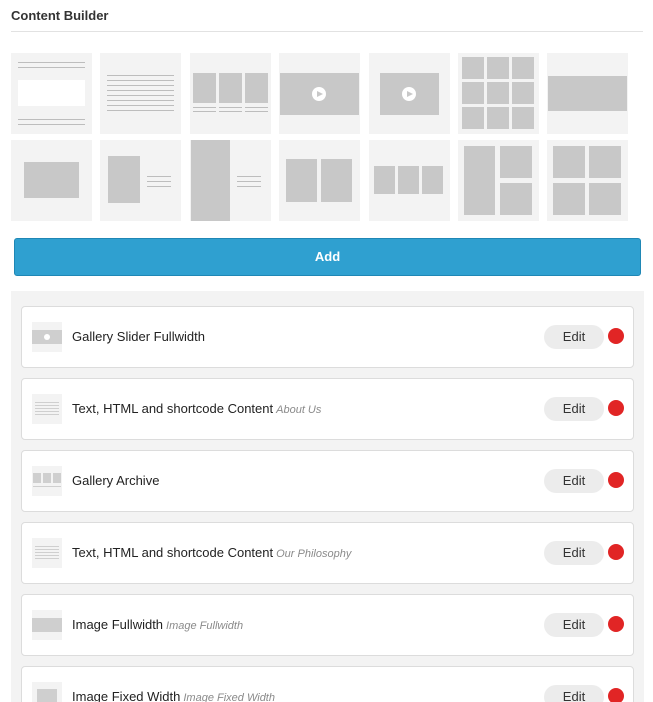  I want to click on content-item-label: Text, HTML and shortcode Content About Us, so click(196, 408).